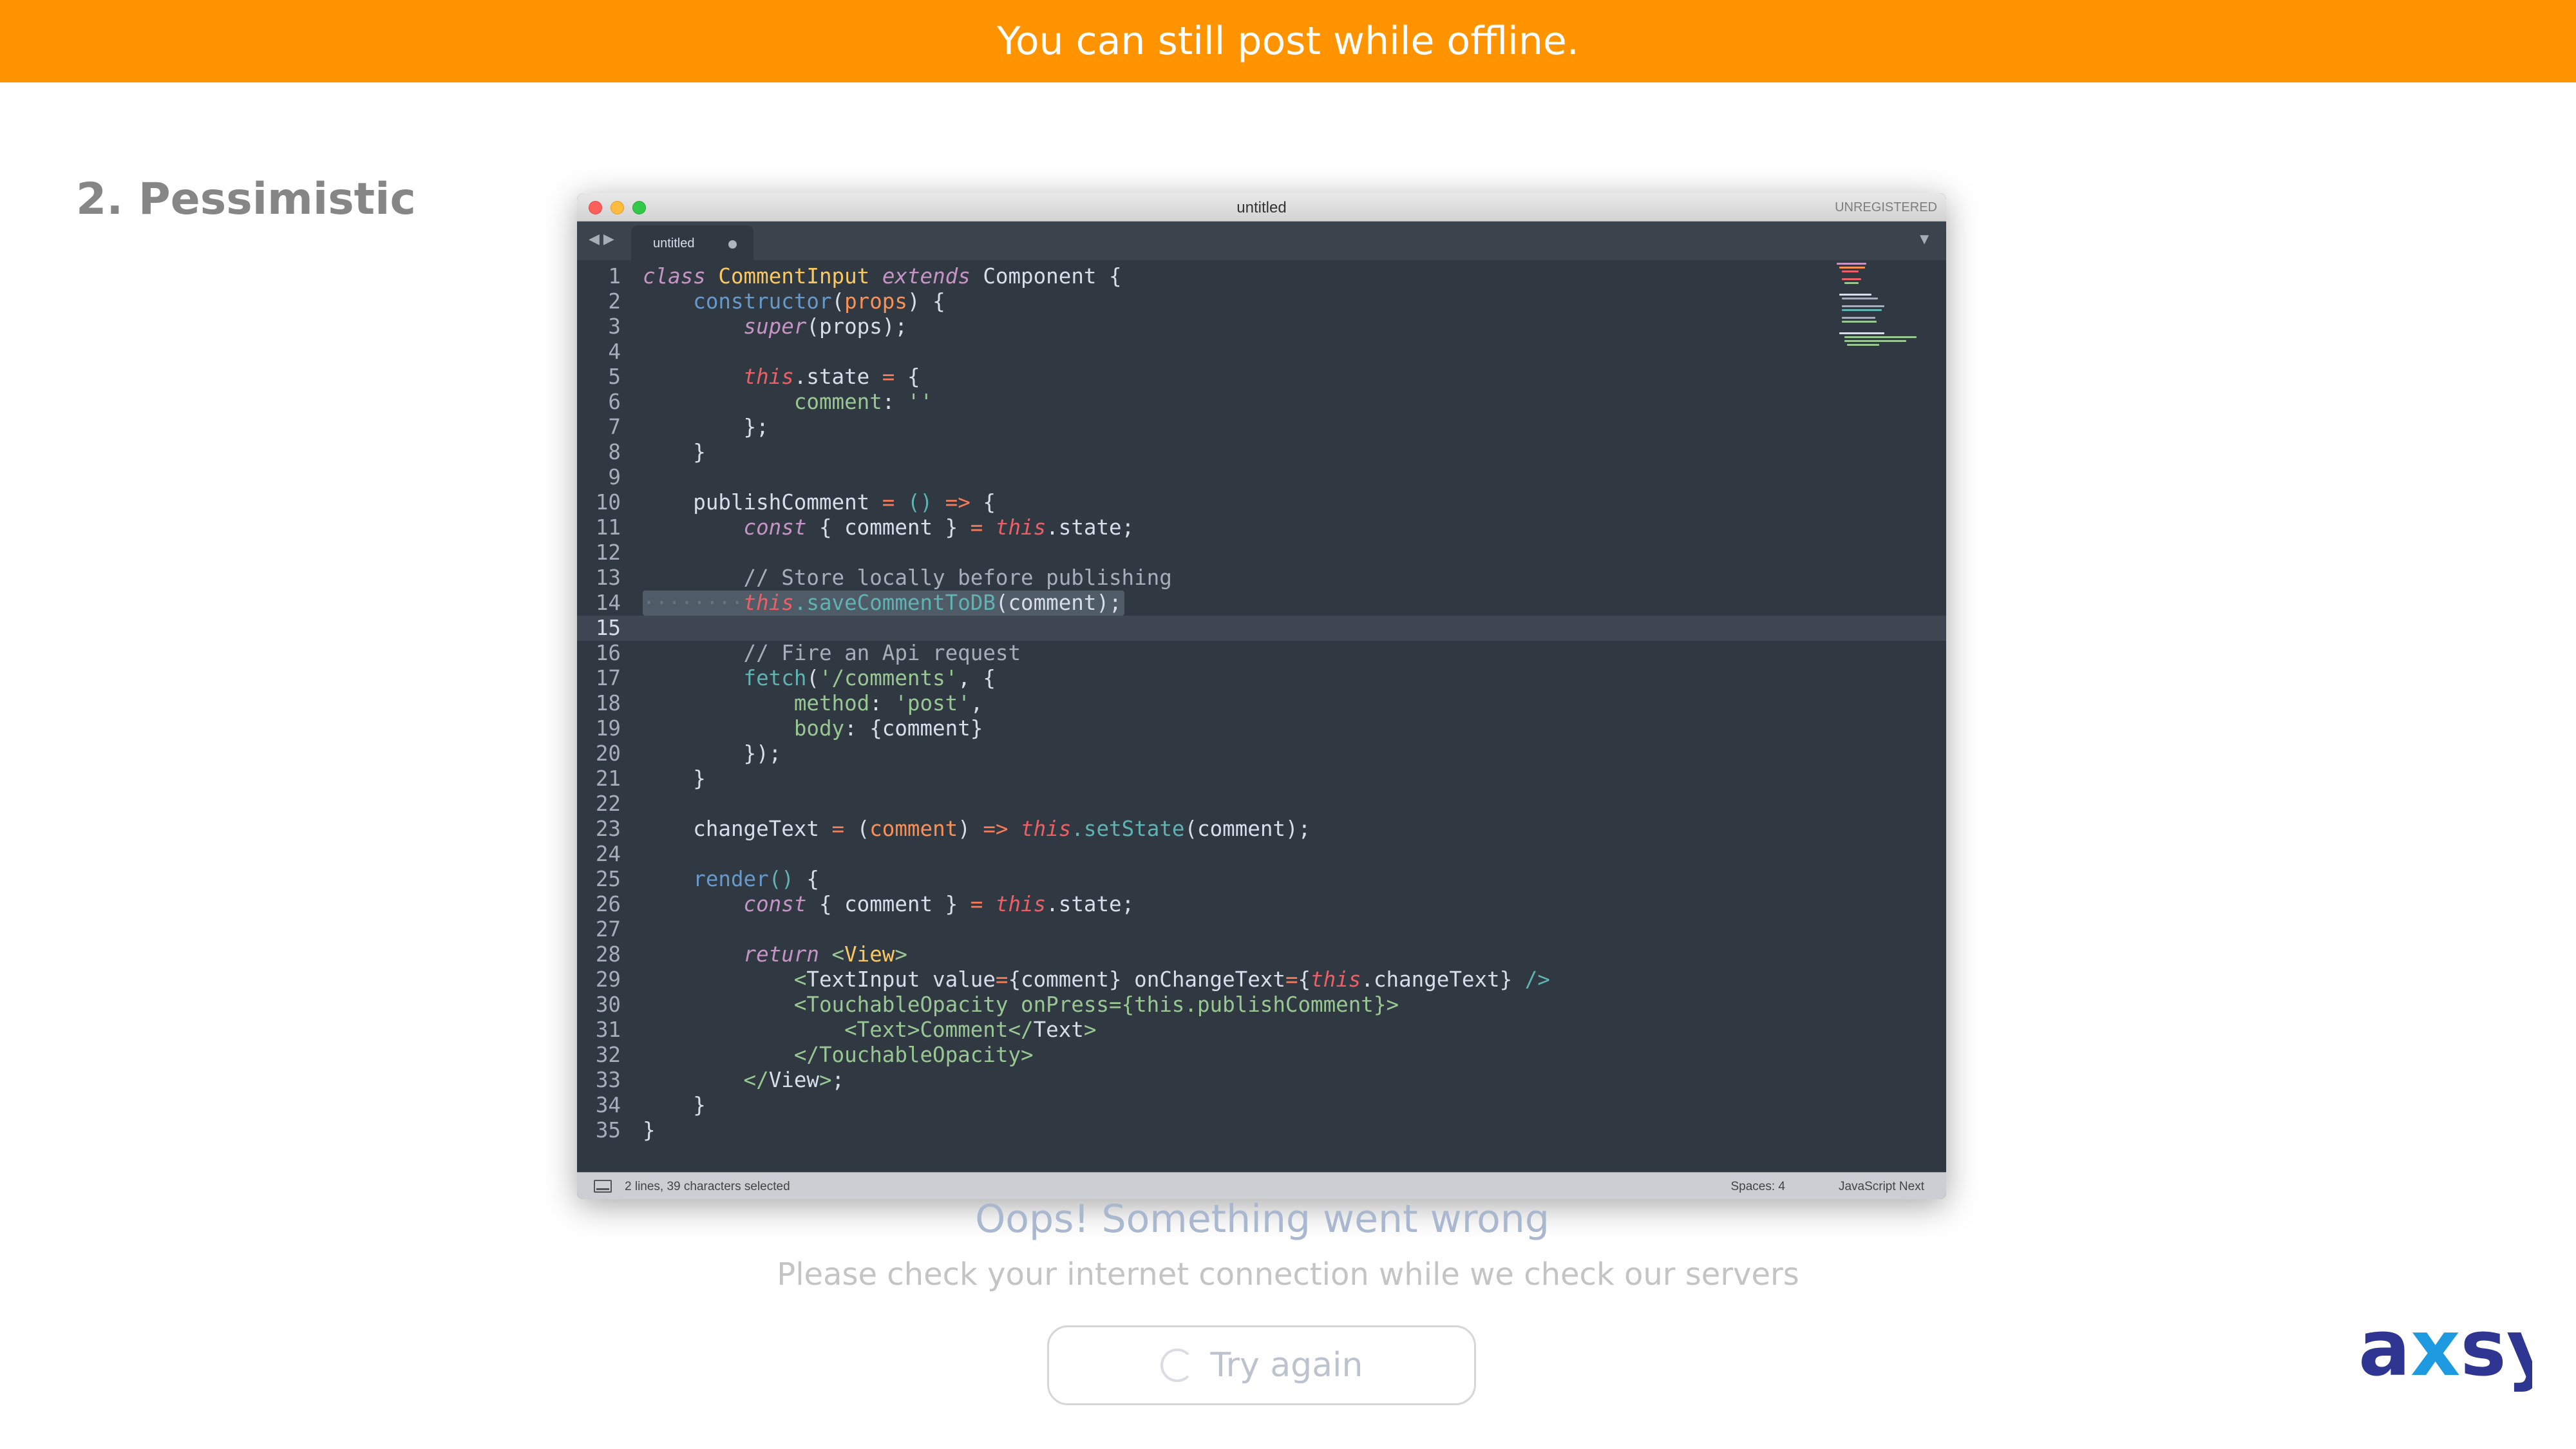 This screenshot has height=1449, width=2576. Describe the element at coordinates (1261, 679) in the screenshot. I see `code-line: 17 fetch('/comments', {` at that location.